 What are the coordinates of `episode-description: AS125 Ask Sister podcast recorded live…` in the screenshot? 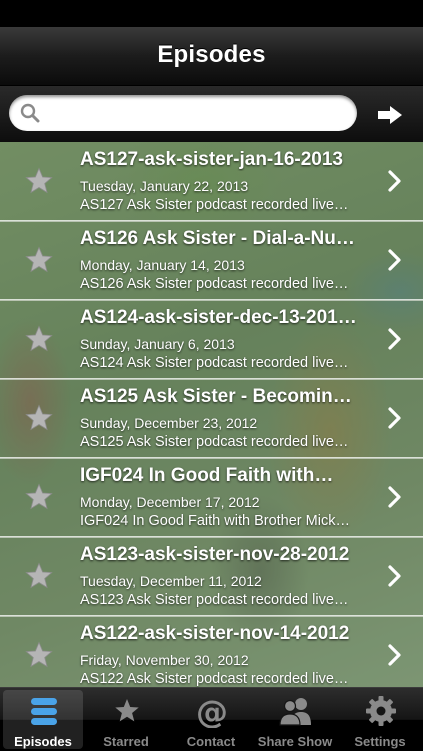 It's located at (214, 442).